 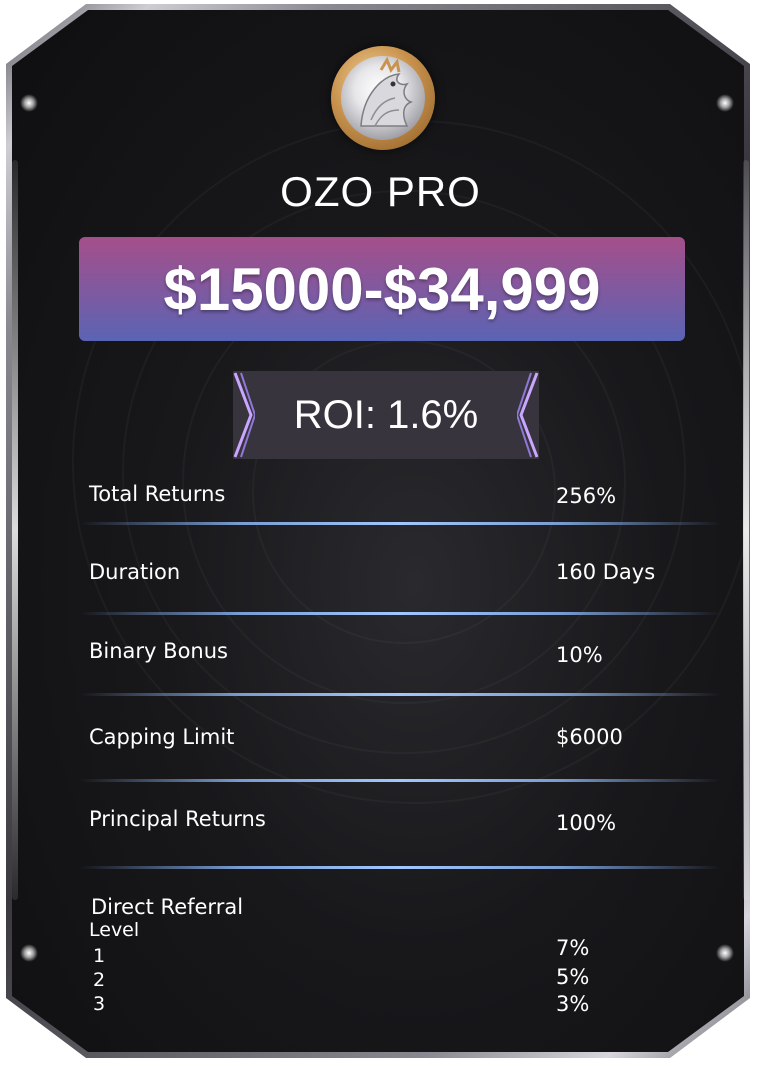 I want to click on price-range: $15000-$34,999, so click(x=382, y=289).